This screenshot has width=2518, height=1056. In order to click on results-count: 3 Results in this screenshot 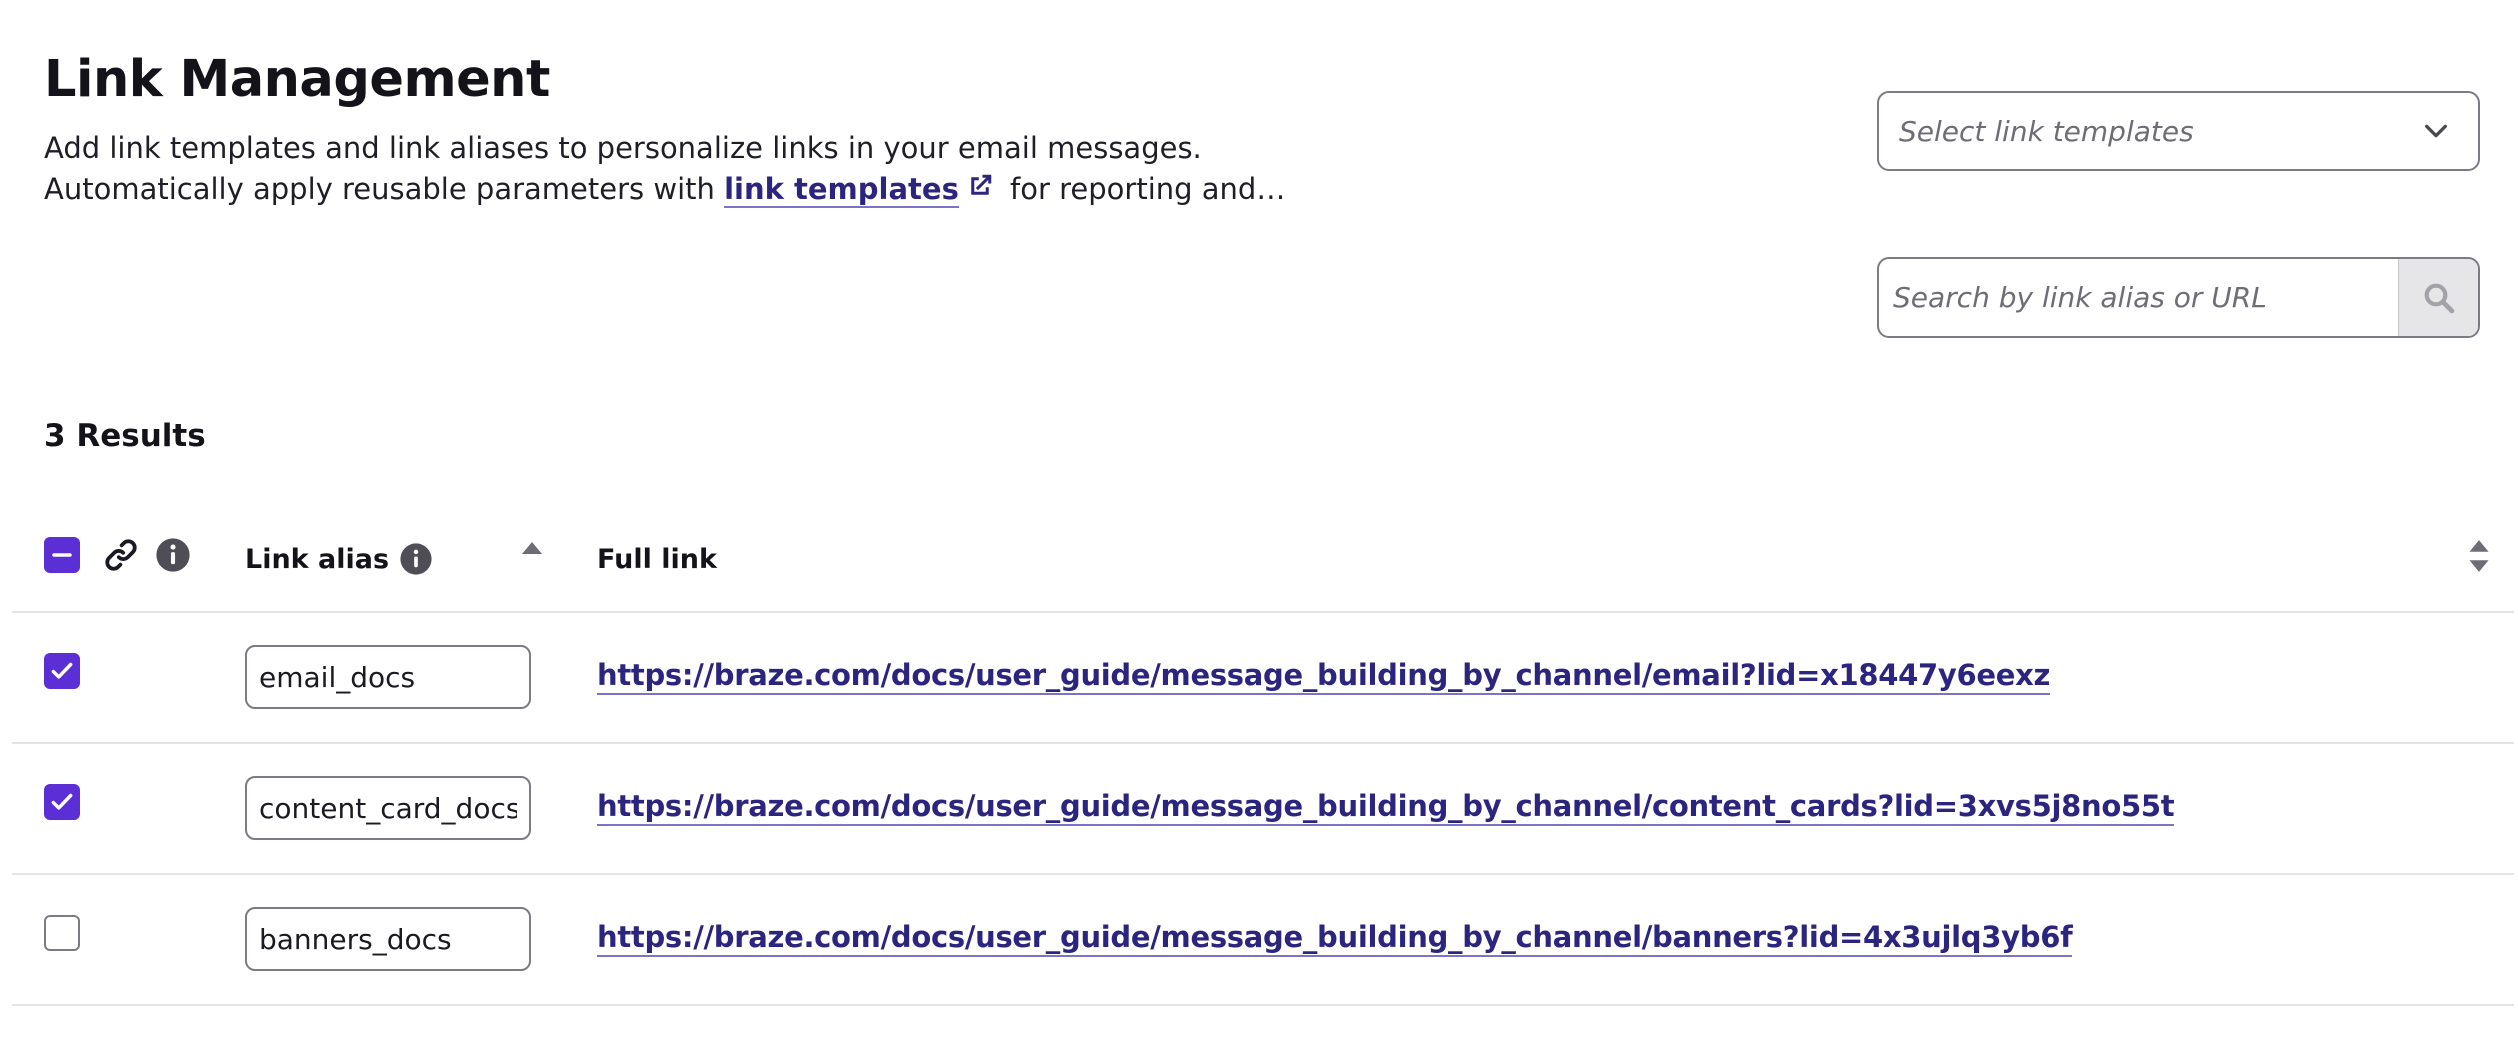, I will do `click(125, 436)`.